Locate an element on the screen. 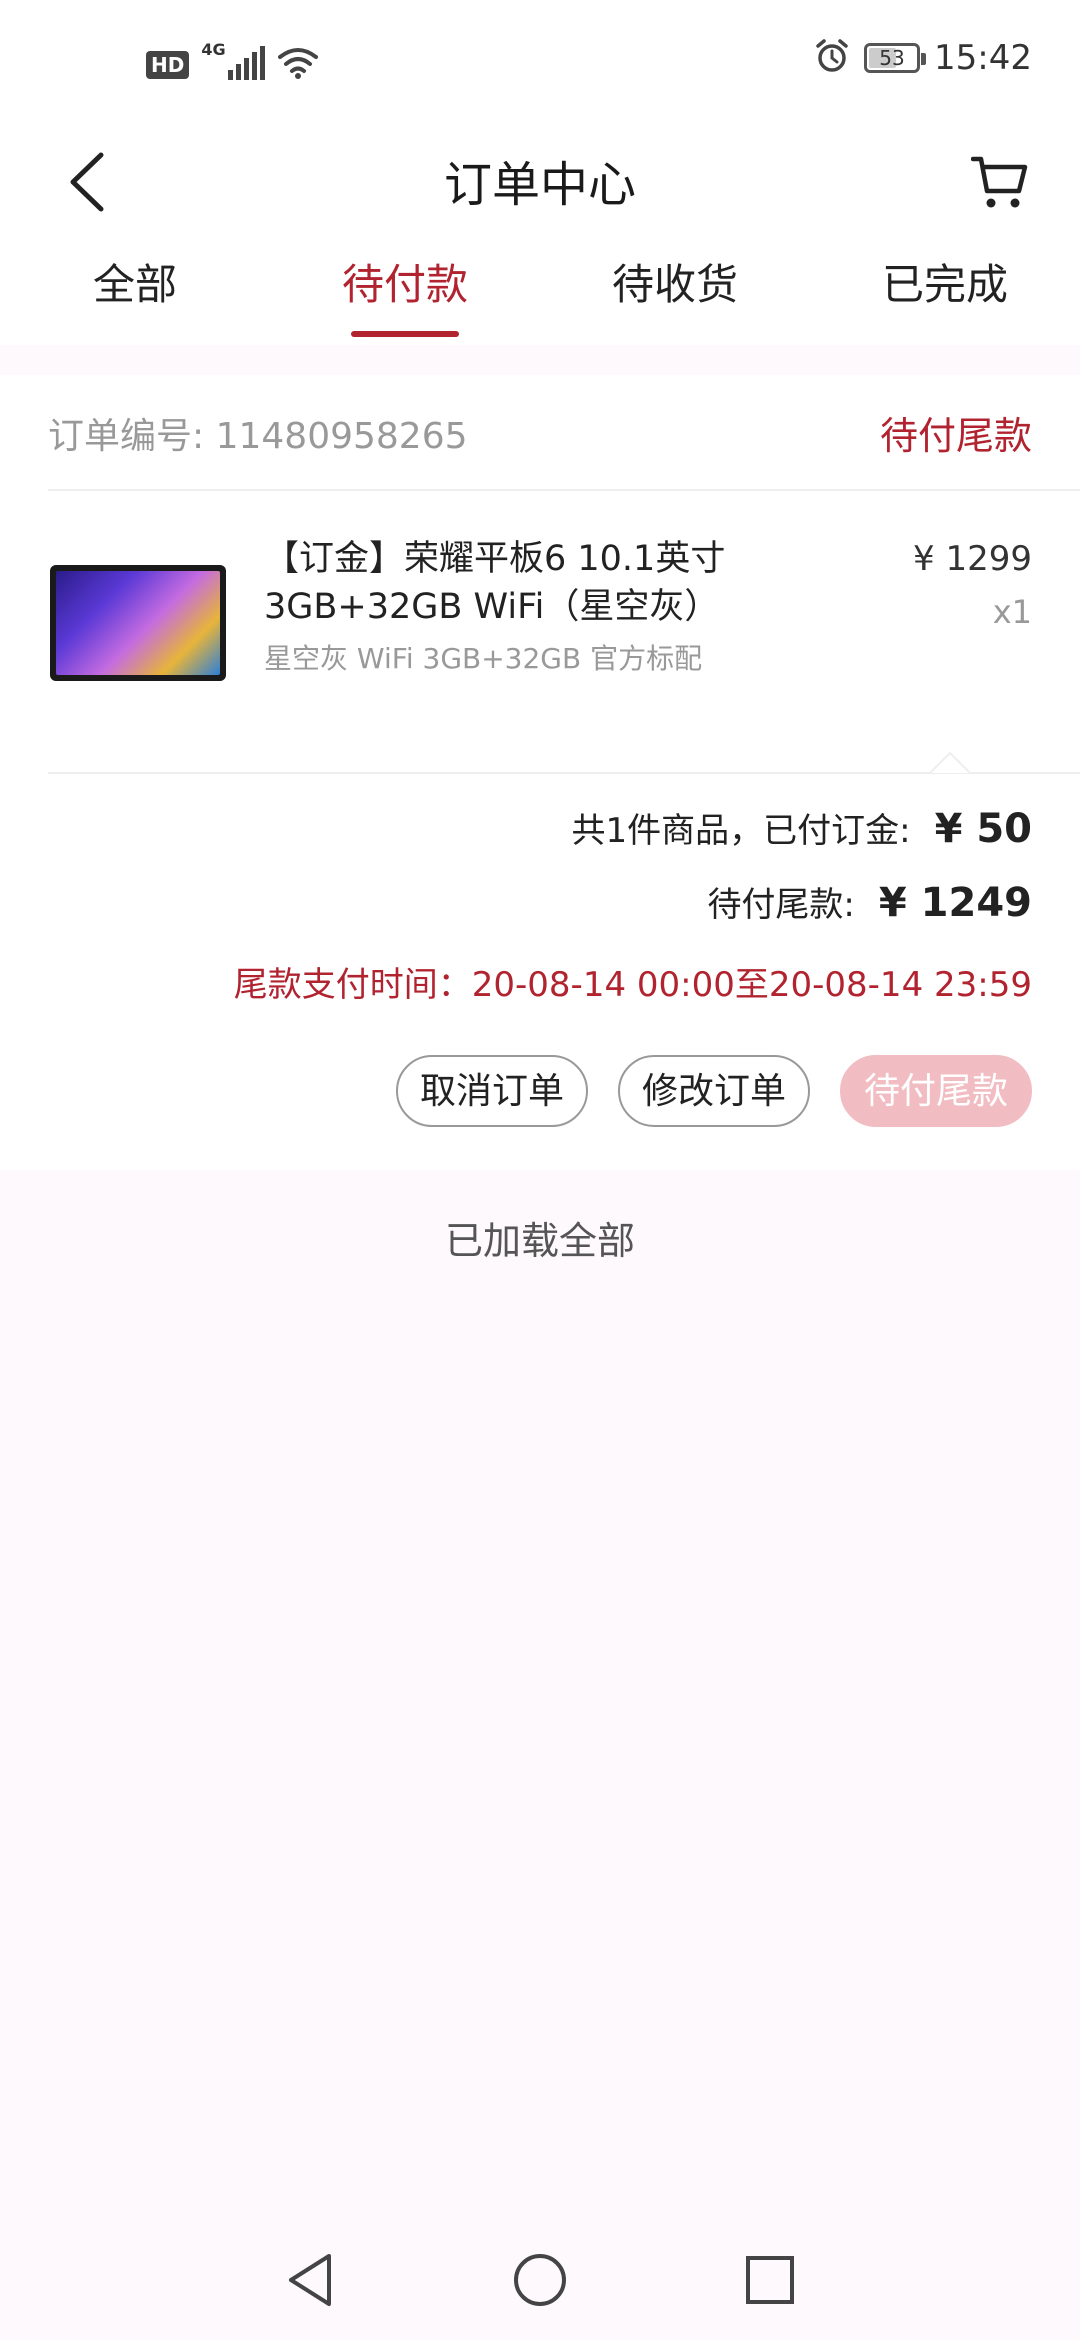 The image size is (1080, 2340). page-title: 订单中心 is located at coordinates (539, 185).